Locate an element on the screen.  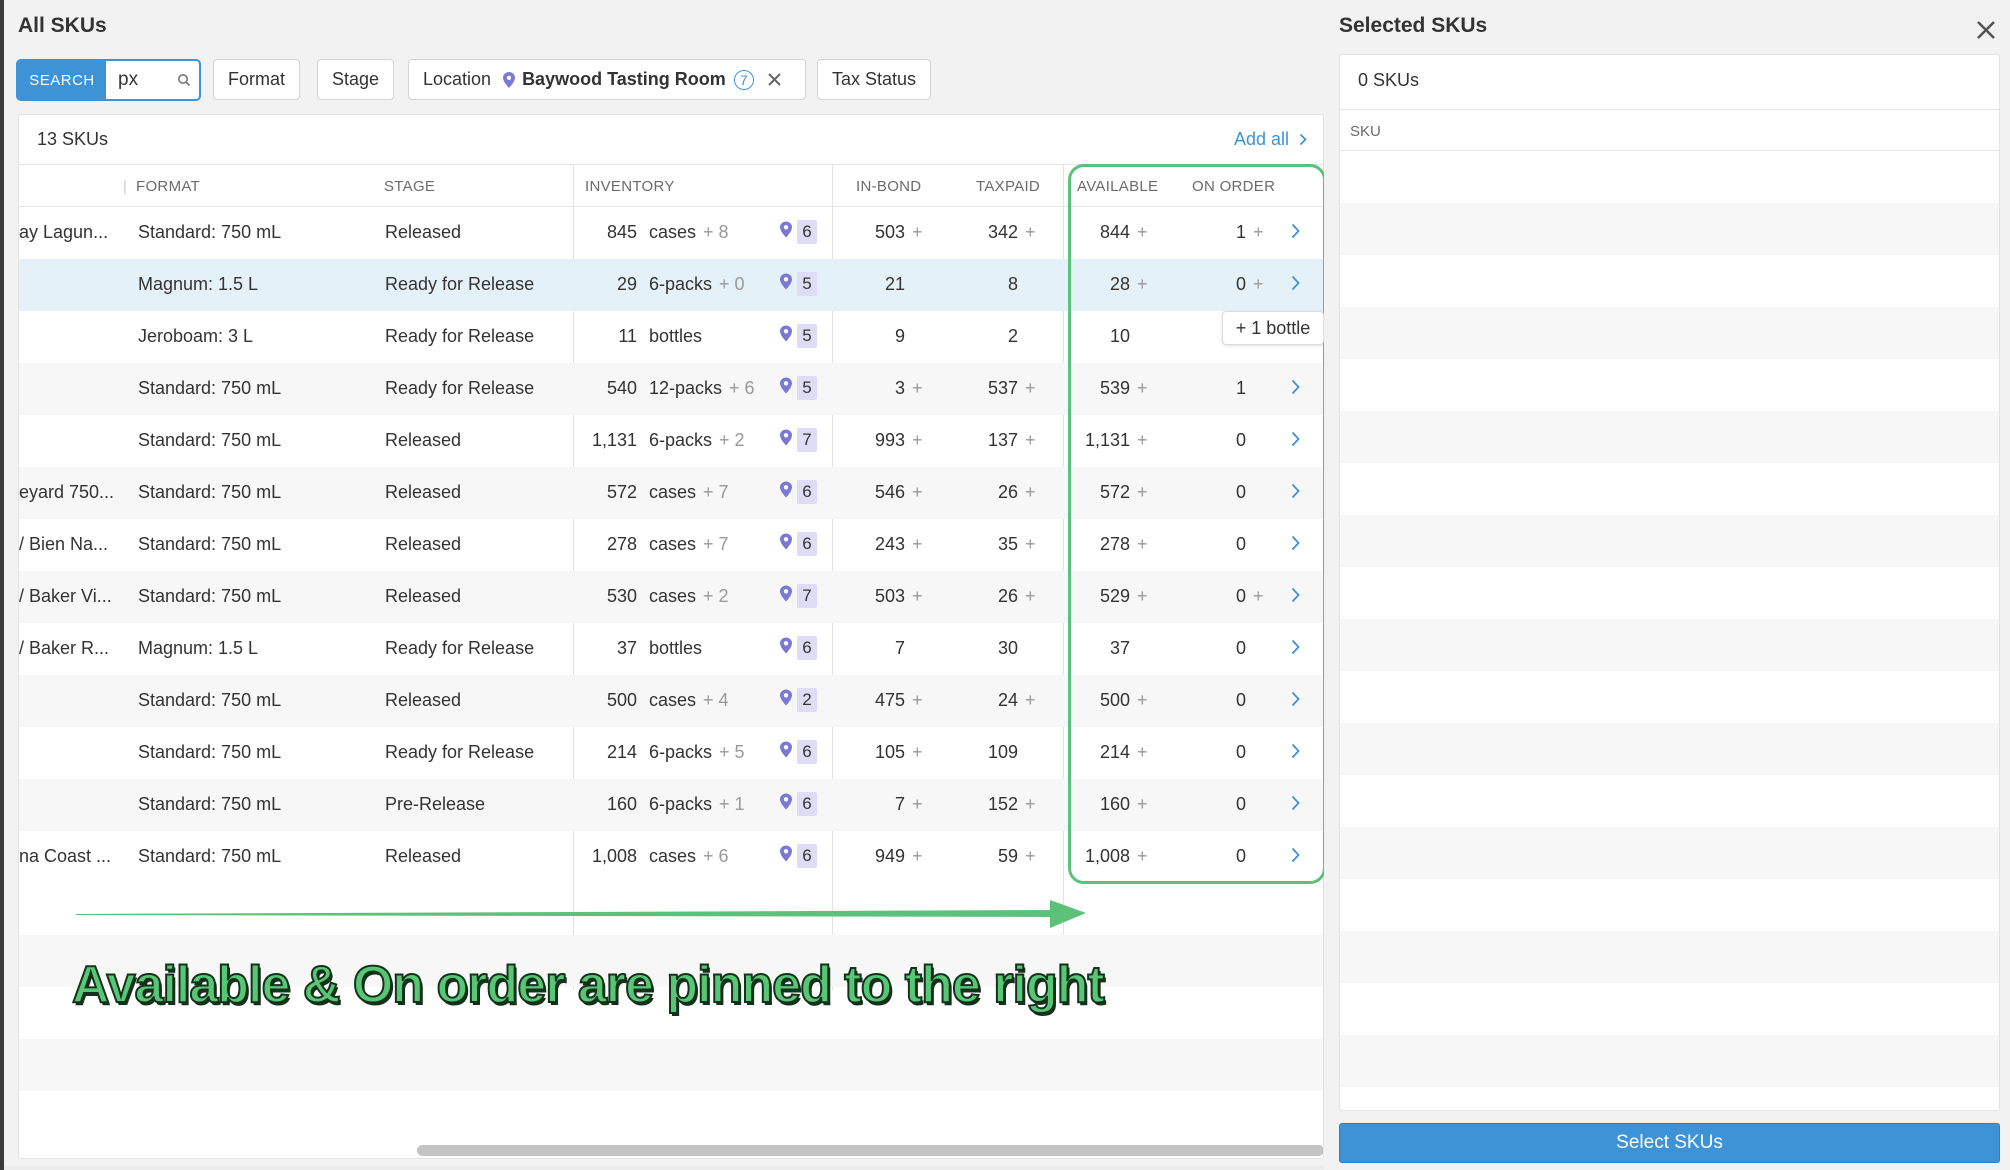
inventory-qty: 1,131 is located at coordinates (614, 440).